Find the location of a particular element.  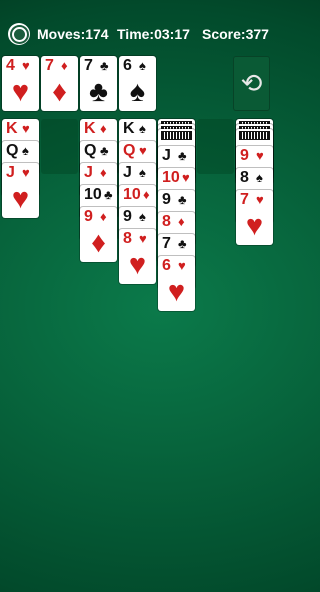

foundation-card: 6 ♠ ♠ is located at coordinates (137, 83).